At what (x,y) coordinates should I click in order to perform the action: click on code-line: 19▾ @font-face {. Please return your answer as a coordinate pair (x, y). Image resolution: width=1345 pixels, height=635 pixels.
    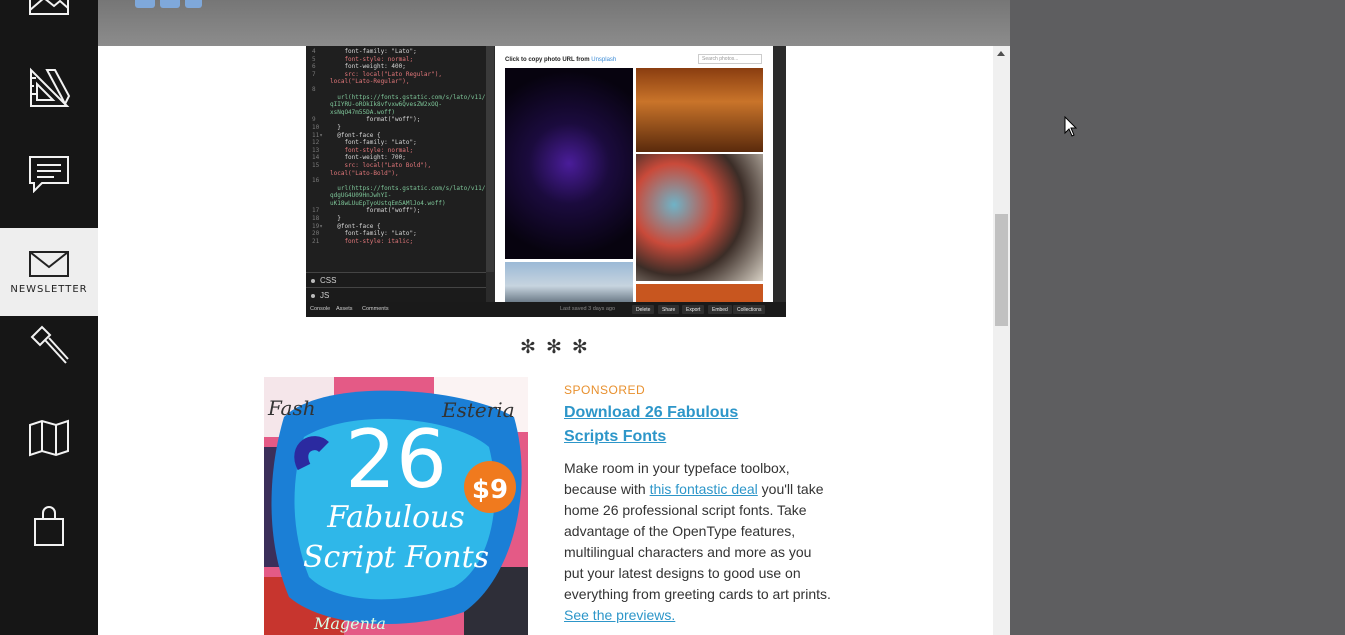
    Looking at the image, I should click on (346, 226).